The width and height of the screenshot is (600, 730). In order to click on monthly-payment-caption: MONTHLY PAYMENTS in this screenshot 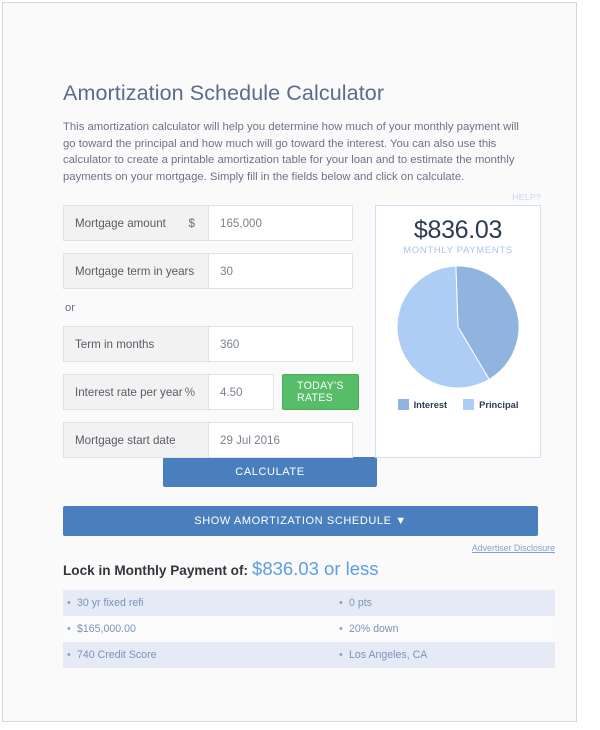, I will do `click(458, 250)`.